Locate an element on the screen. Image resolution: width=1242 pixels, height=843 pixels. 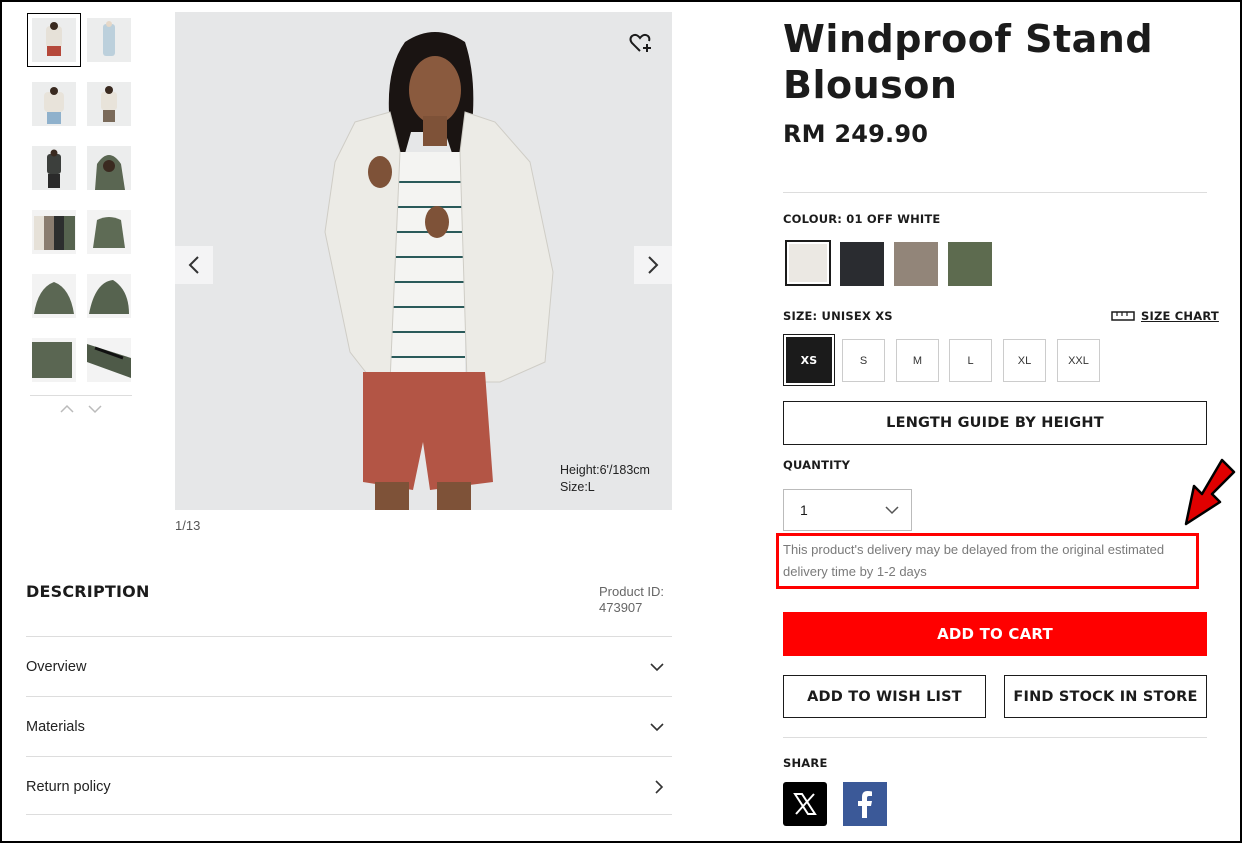
add-to-cart-button: ADD TO CART is located at coordinates (995, 634).